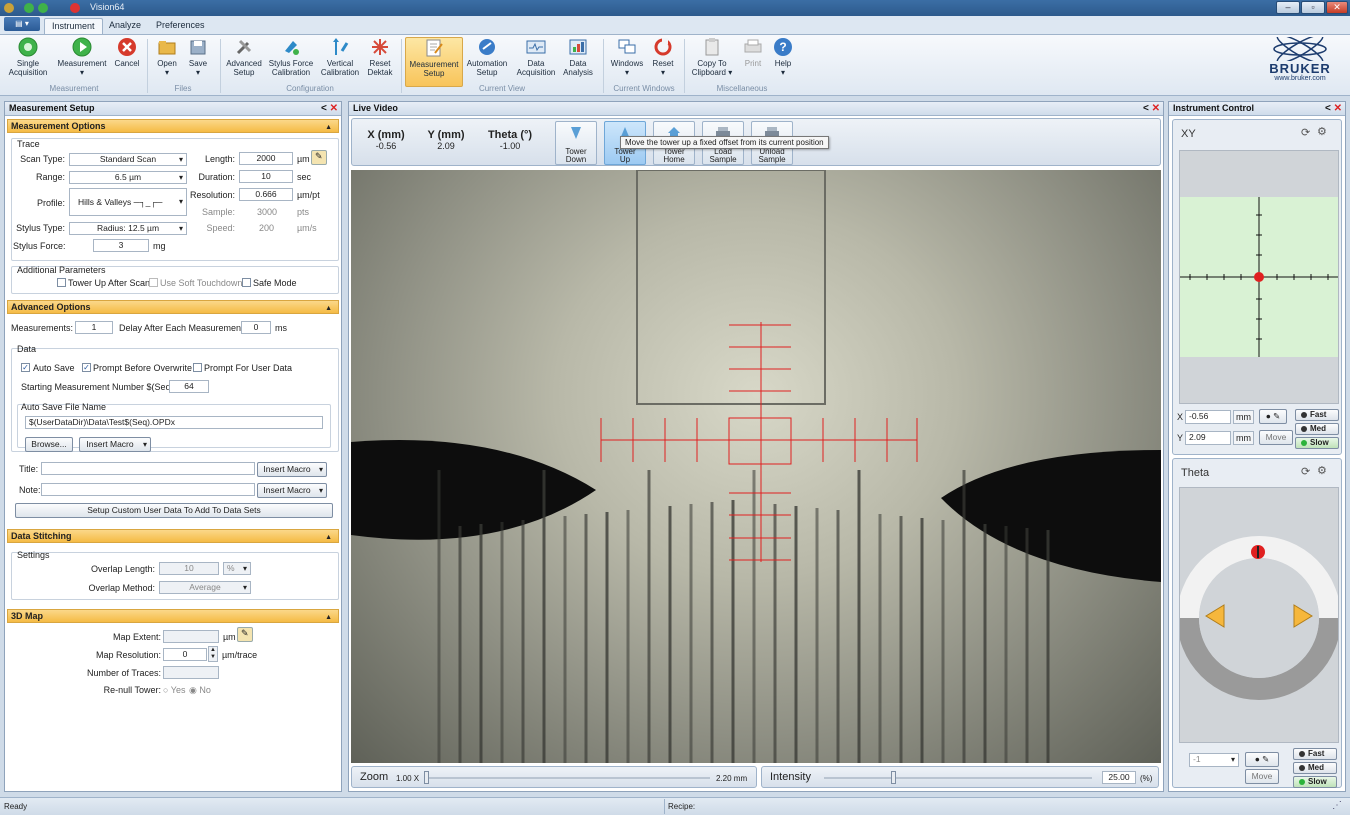 The image size is (1350, 815). Describe the element at coordinates (75, 8) in the screenshot. I see `quick-cancel-icon` at that location.